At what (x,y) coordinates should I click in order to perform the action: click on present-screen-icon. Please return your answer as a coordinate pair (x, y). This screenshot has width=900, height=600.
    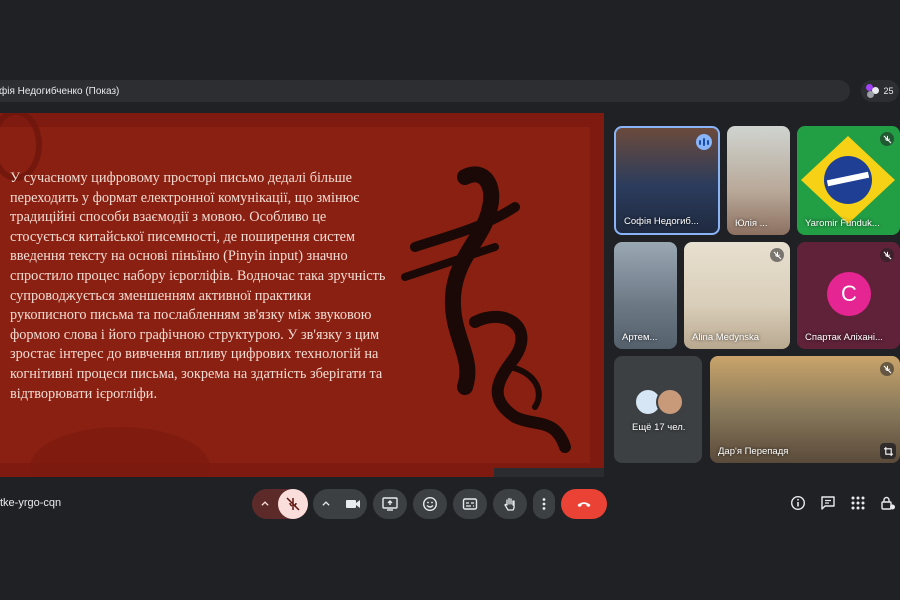
    Looking at the image, I should click on (390, 504).